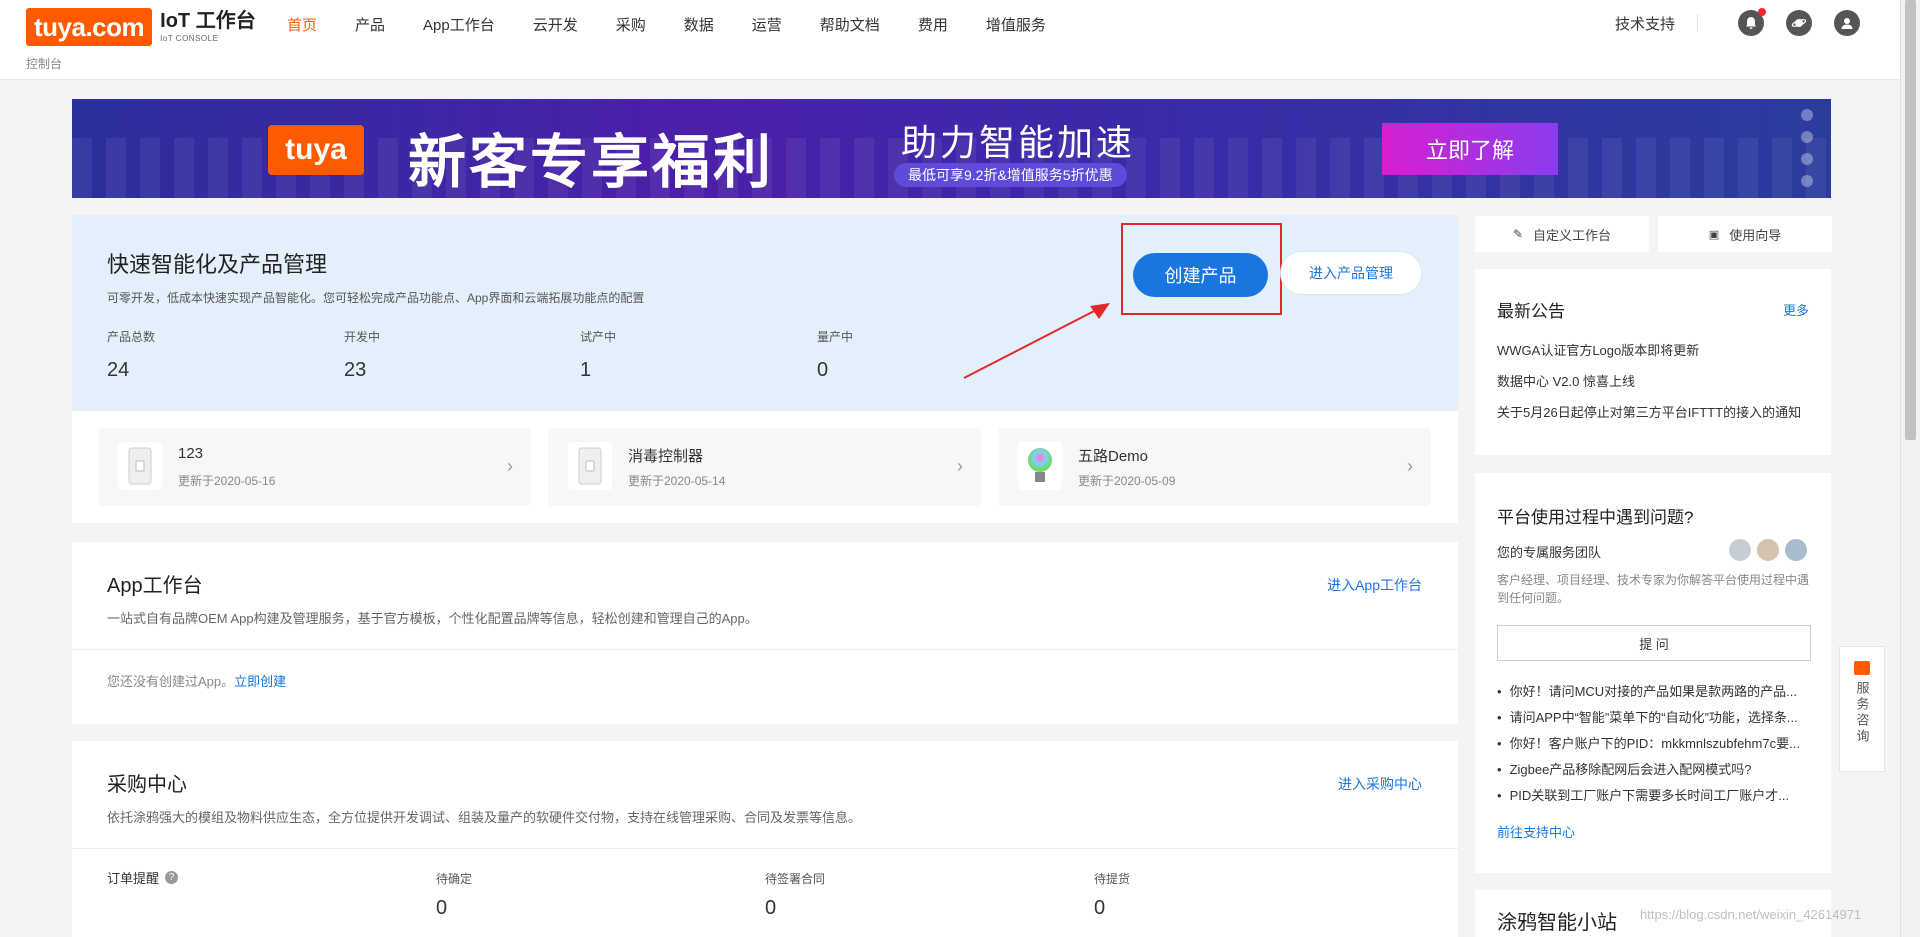 The height and width of the screenshot is (937, 1920). I want to click on service-consult-float: 服务咨询, so click(1862, 709).